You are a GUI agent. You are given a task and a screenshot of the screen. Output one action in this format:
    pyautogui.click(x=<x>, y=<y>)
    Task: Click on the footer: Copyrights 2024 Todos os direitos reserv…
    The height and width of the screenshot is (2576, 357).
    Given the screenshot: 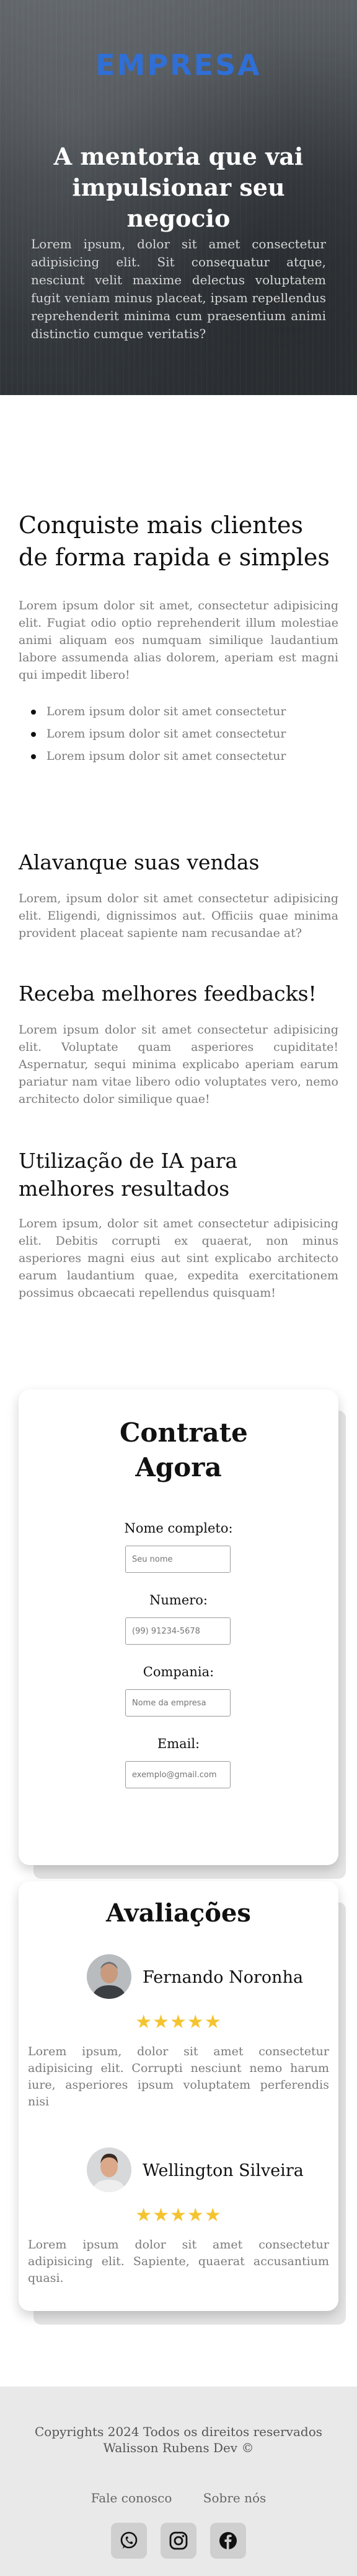 What is the action you would take?
    pyautogui.click(x=178, y=2481)
    